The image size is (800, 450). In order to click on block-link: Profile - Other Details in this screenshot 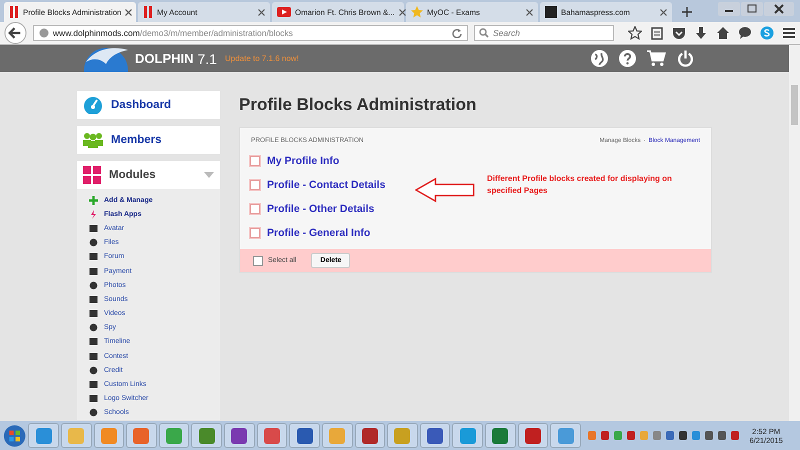, I will do `click(320, 209)`.